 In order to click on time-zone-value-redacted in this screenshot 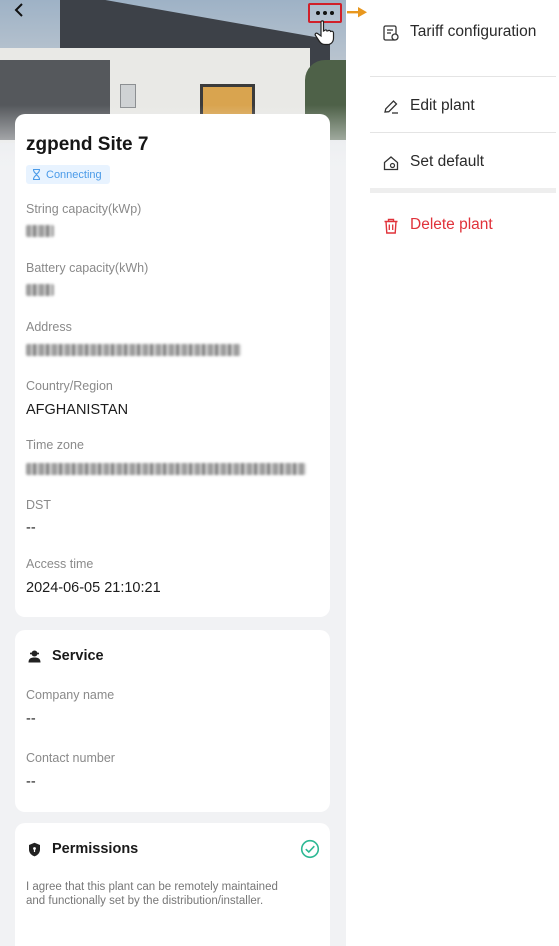, I will do `click(166, 469)`.